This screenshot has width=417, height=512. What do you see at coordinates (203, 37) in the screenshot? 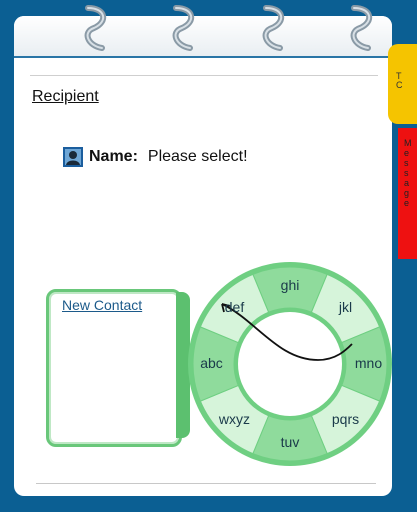
I see `notebook-top-band` at bounding box center [203, 37].